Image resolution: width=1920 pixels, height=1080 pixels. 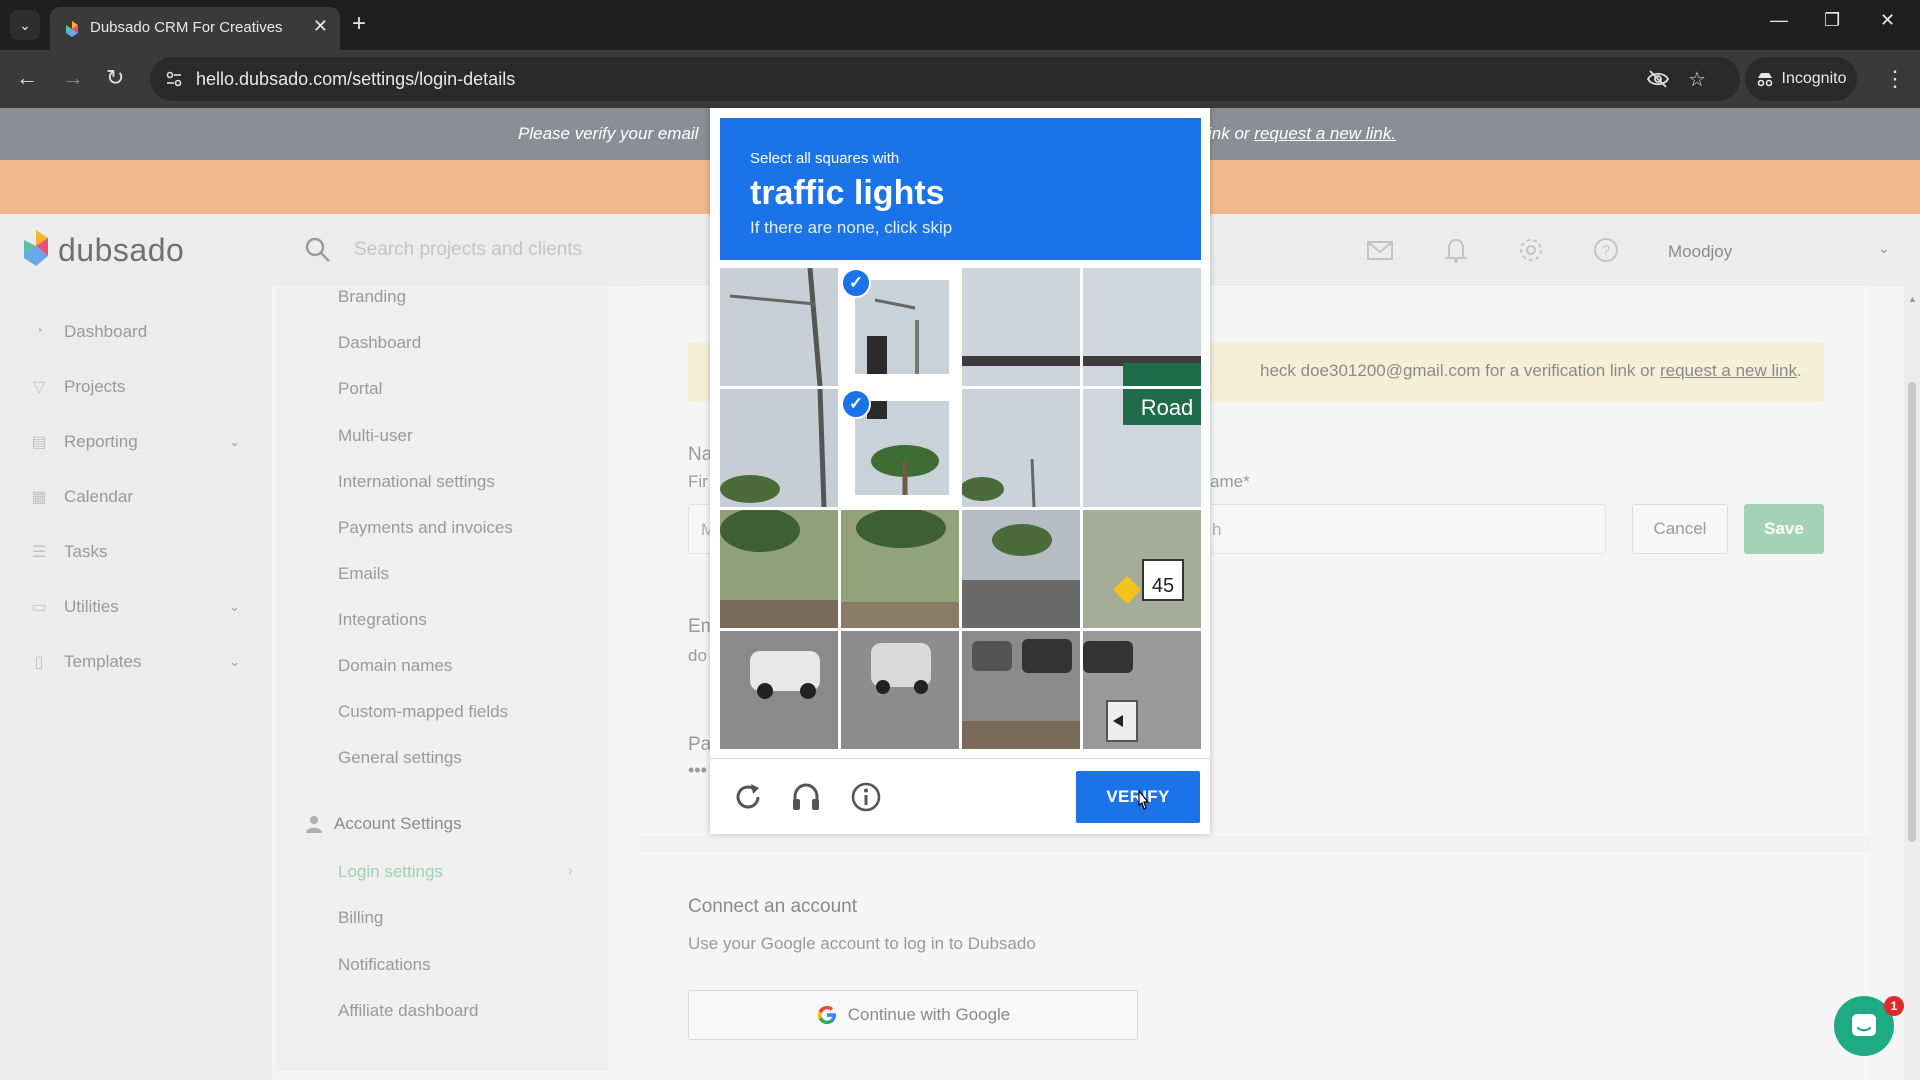 What do you see at coordinates (1764, 80) in the screenshot?
I see `incognito-icon` at bounding box center [1764, 80].